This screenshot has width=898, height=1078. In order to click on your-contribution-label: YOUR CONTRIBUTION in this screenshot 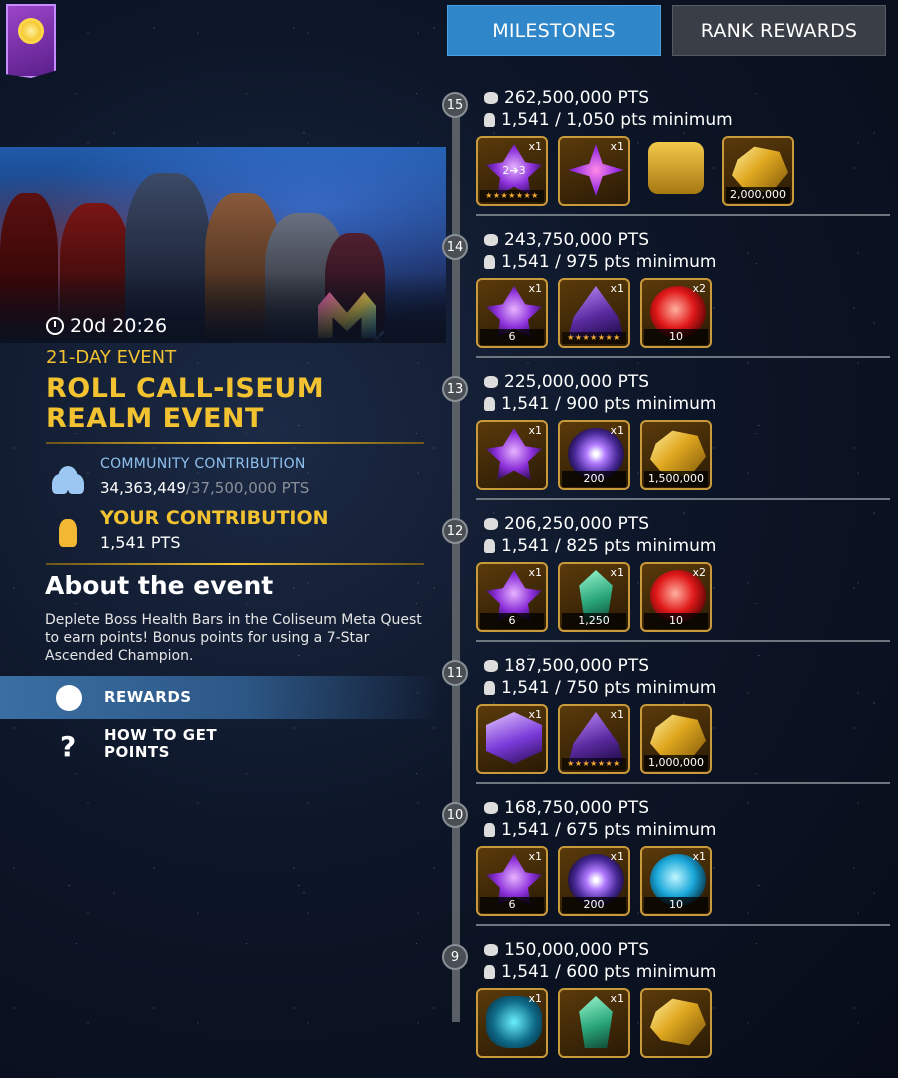, I will do `click(214, 518)`.